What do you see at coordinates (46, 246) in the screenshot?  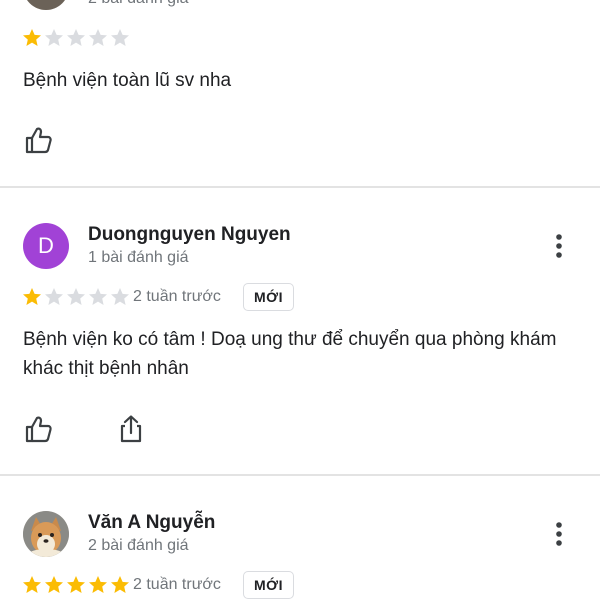 I see `avatar: D` at bounding box center [46, 246].